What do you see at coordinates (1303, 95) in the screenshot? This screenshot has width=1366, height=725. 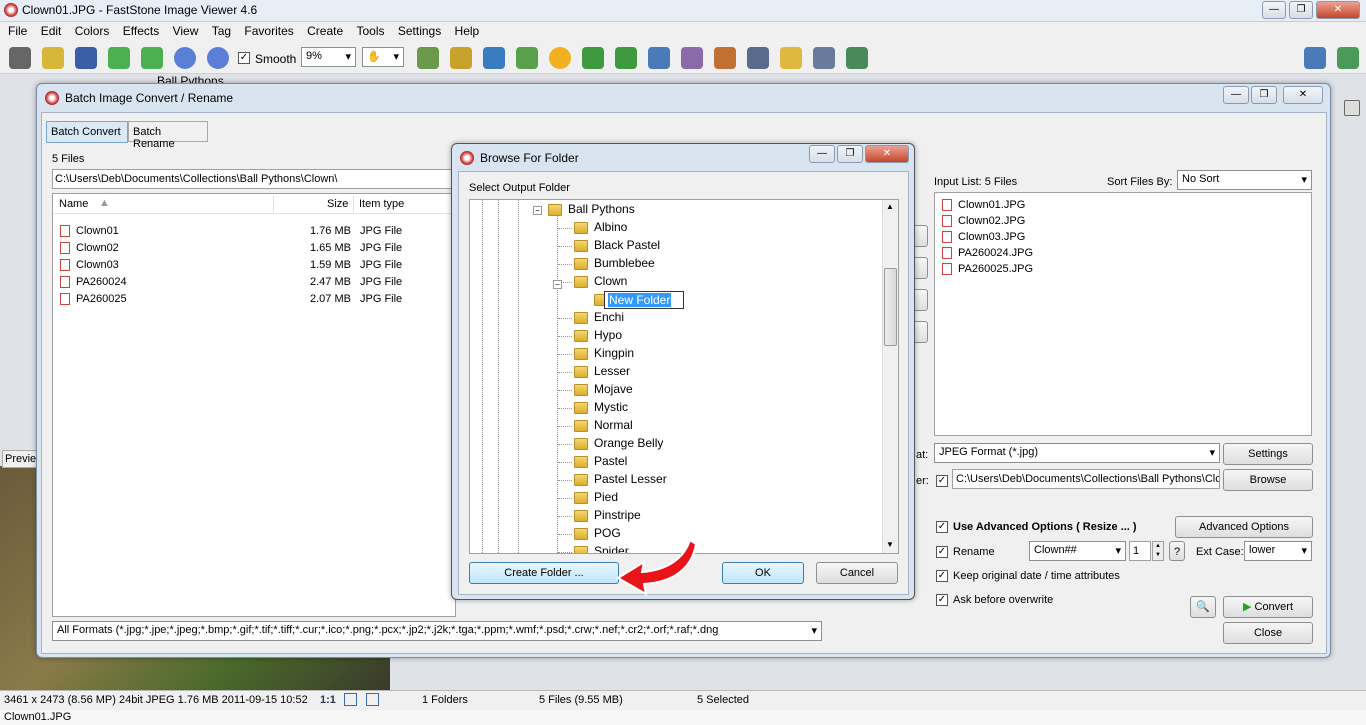 I see `batch-close-icon: ✕` at bounding box center [1303, 95].